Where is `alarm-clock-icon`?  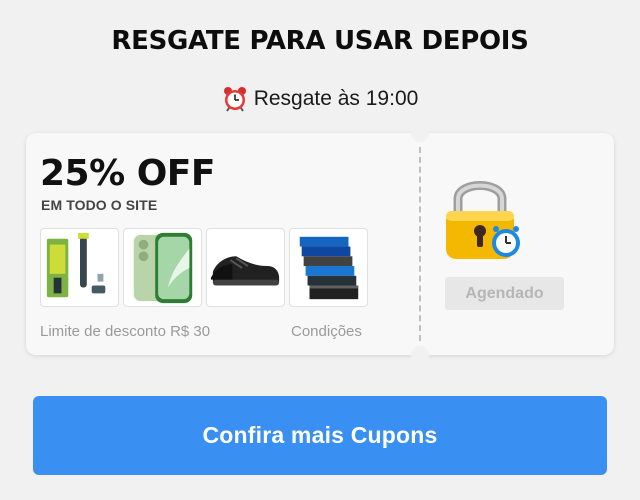 alarm-clock-icon is located at coordinates (234, 99).